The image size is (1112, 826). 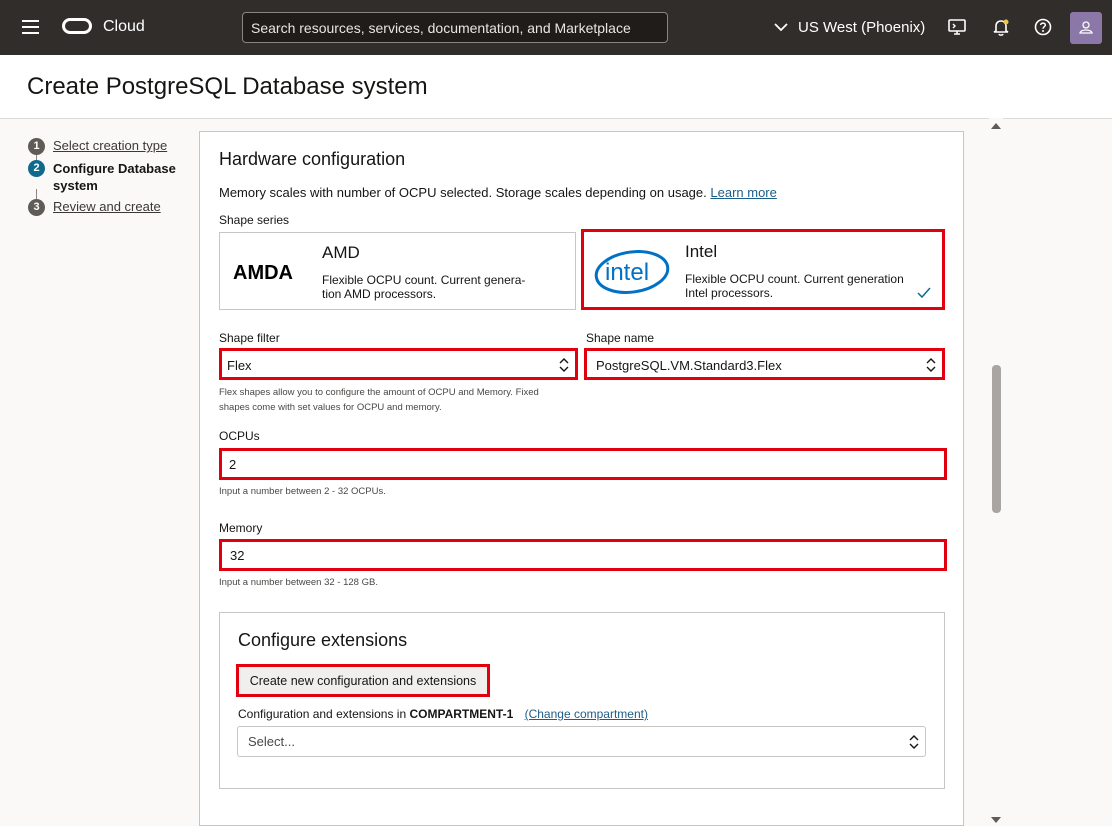 What do you see at coordinates (36, 168) in the screenshot?
I see `step-number: 2` at bounding box center [36, 168].